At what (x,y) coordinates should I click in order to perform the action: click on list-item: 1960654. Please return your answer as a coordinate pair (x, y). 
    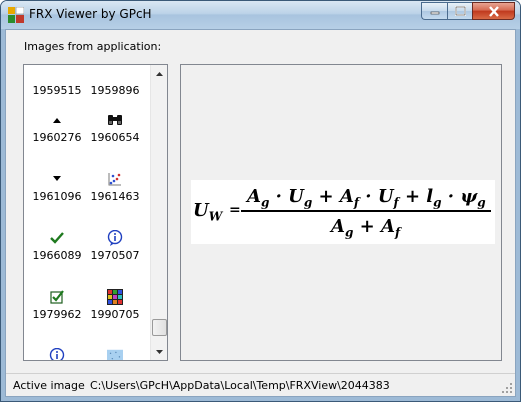
    Looking at the image, I should click on (115, 133).